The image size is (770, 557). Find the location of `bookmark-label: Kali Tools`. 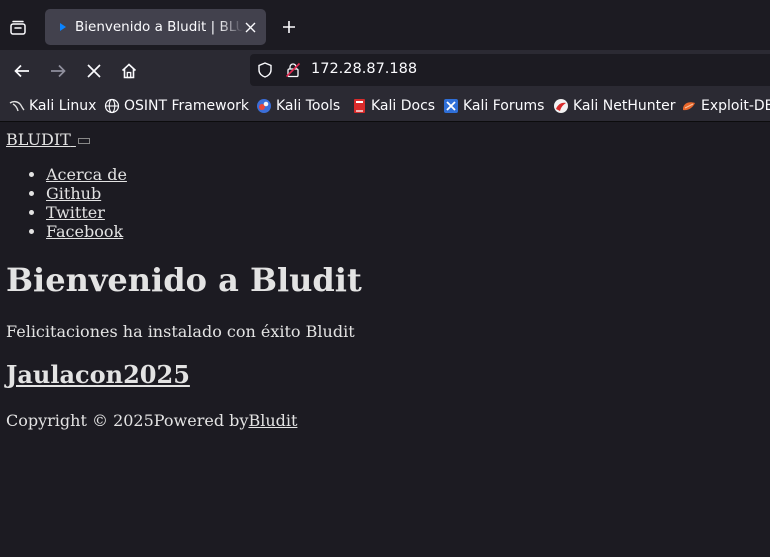

bookmark-label: Kali Tools is located at coordinates (308, 106).